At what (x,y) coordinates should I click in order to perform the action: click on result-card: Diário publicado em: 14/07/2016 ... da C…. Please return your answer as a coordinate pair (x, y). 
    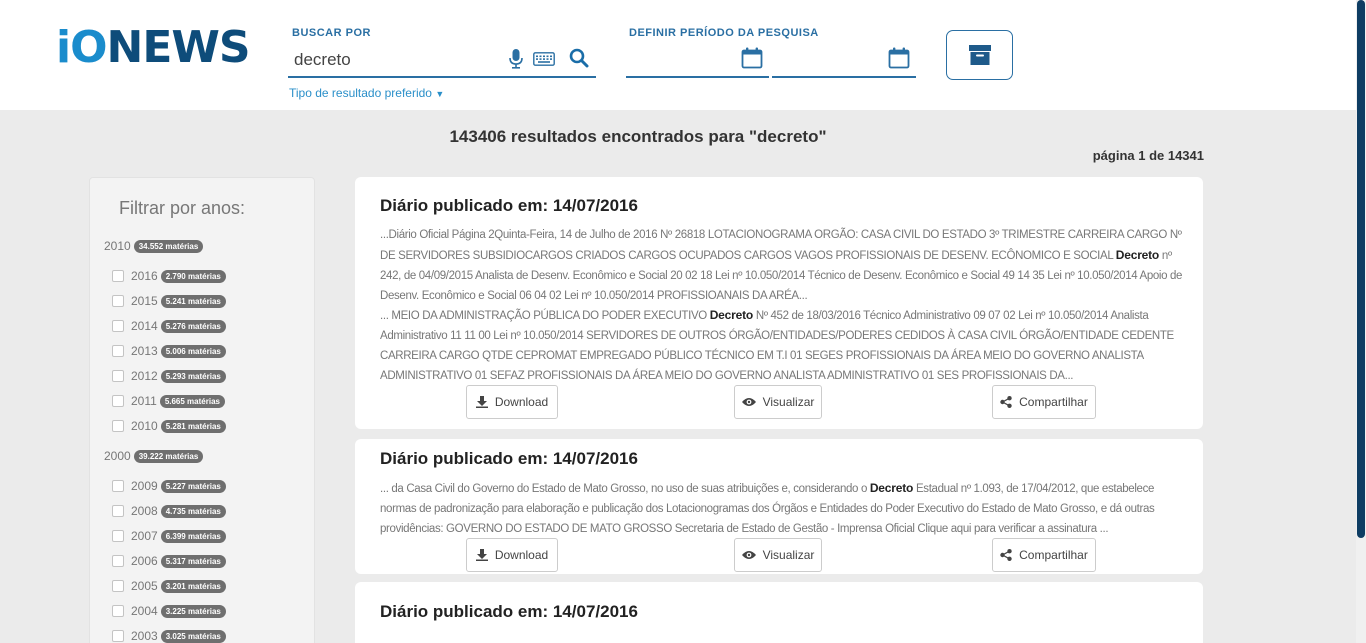
    Looking at the image, I should click on (779, 506).